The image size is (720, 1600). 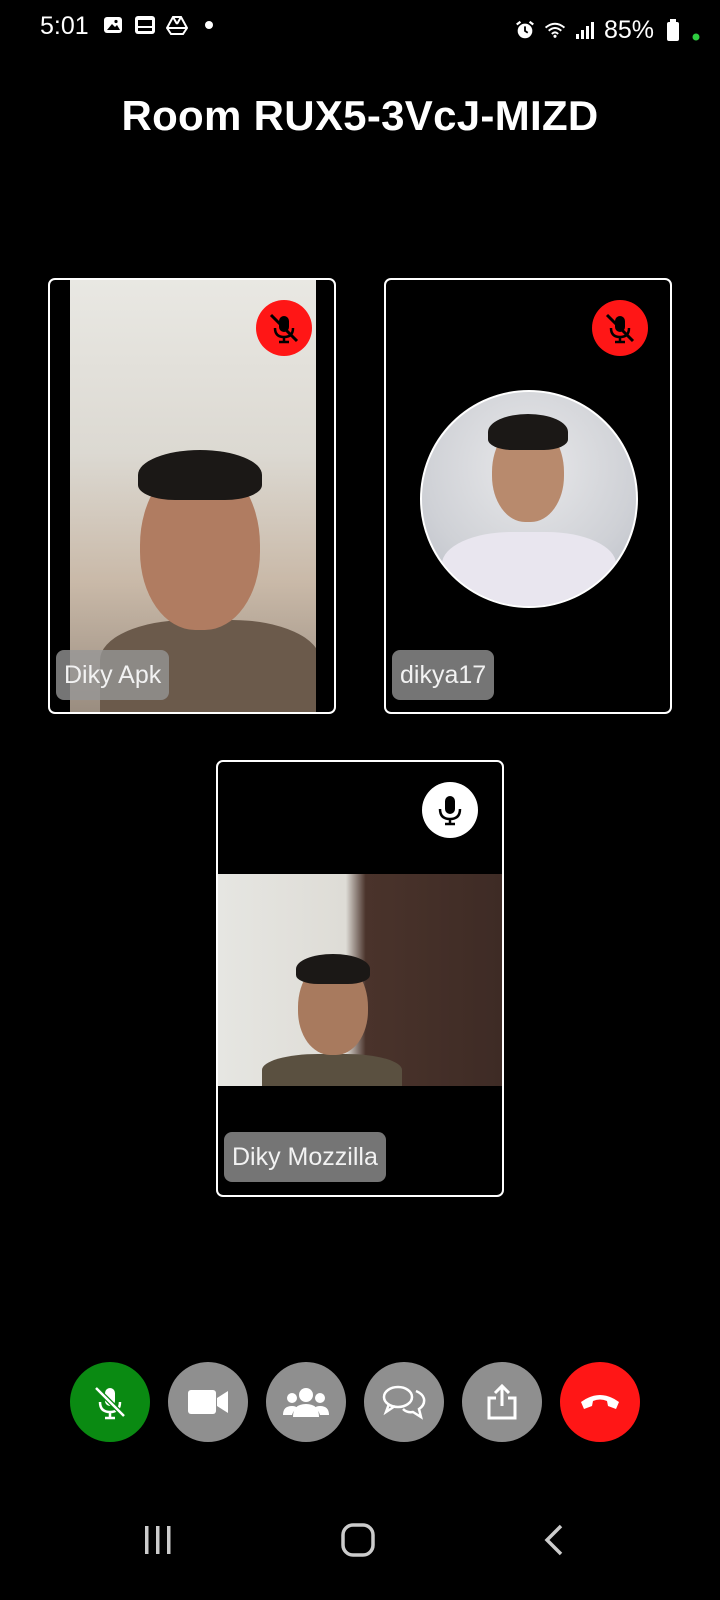 I want to click on participant-tile: Diky Apk, so click(x=192, y=496).